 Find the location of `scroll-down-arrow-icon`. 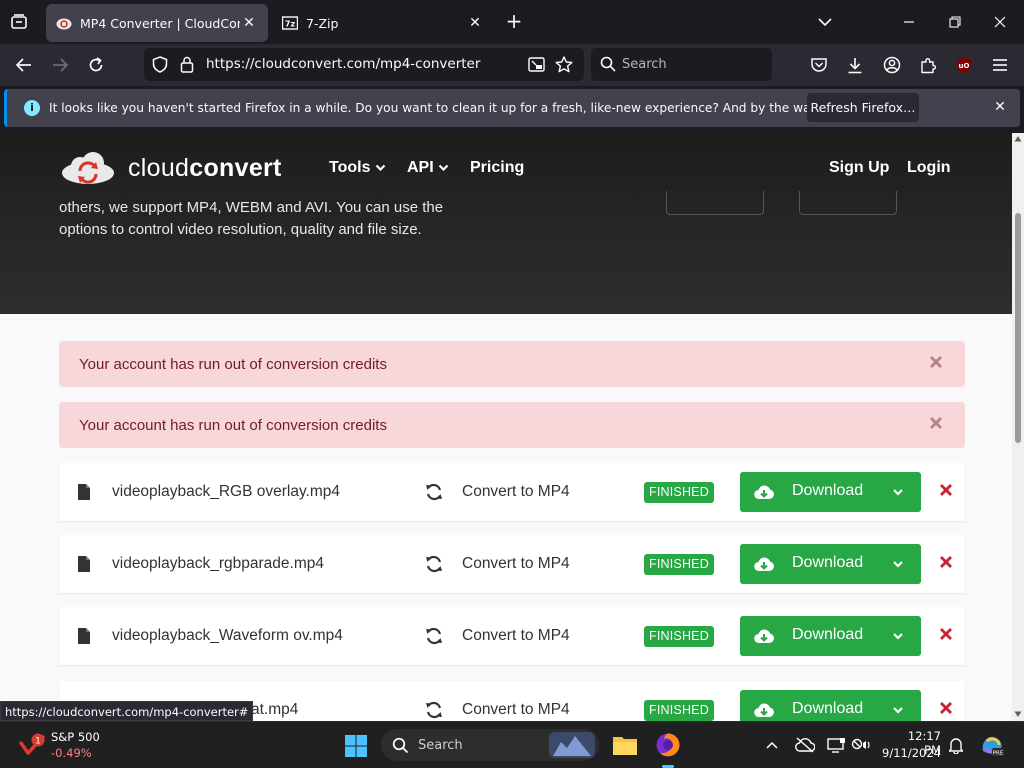

scroll-down-arrow-icon is located at coordinates (1018, 714).